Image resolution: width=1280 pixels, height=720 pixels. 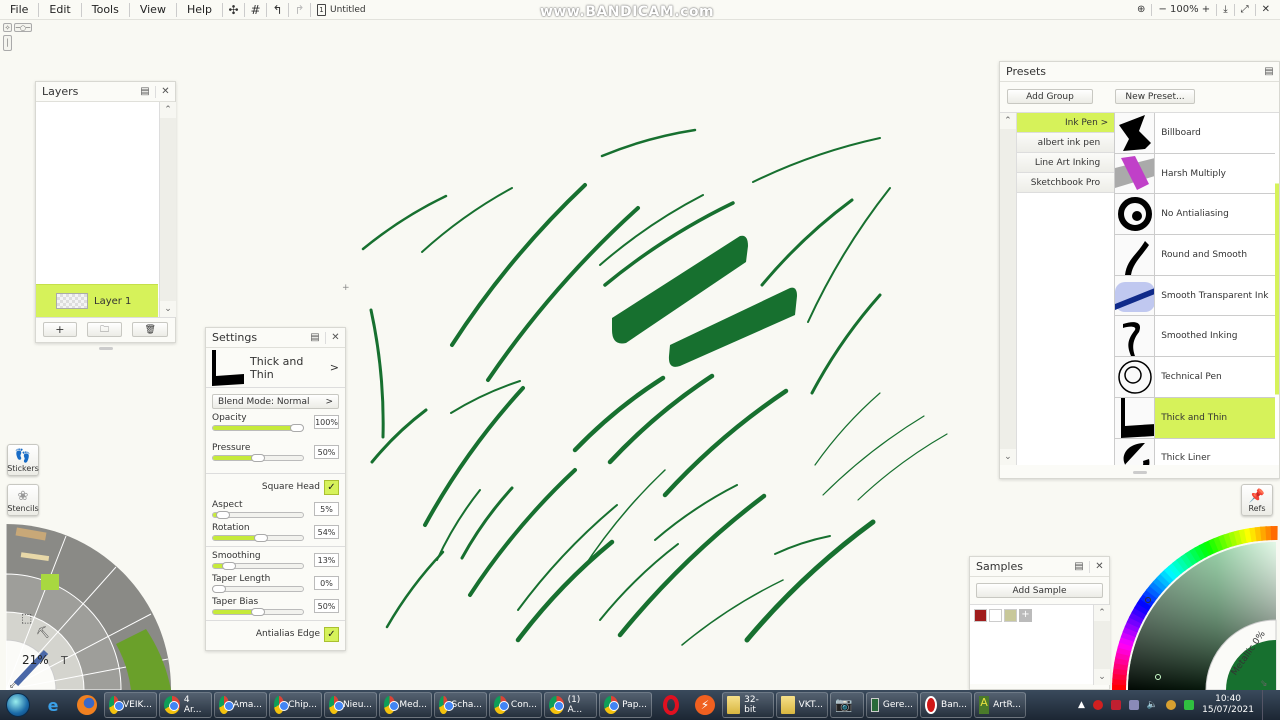 What do you see at coordinates (1081, 705) in the screenshot?
I see `tray-expand-icon: ▲` at bounding box center [1081, 705].